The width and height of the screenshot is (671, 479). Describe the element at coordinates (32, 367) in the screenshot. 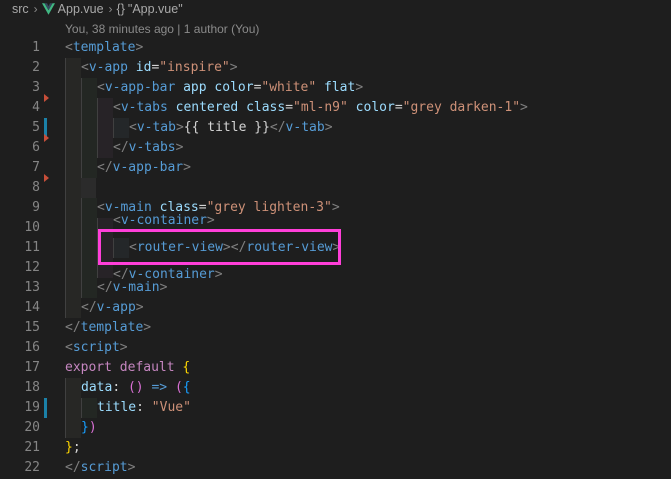

I see `line-number: 17` at that location.